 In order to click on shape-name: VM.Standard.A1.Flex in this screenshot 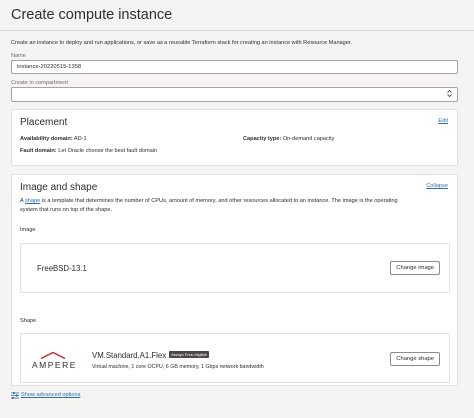, I will do `click(129, 355)`.